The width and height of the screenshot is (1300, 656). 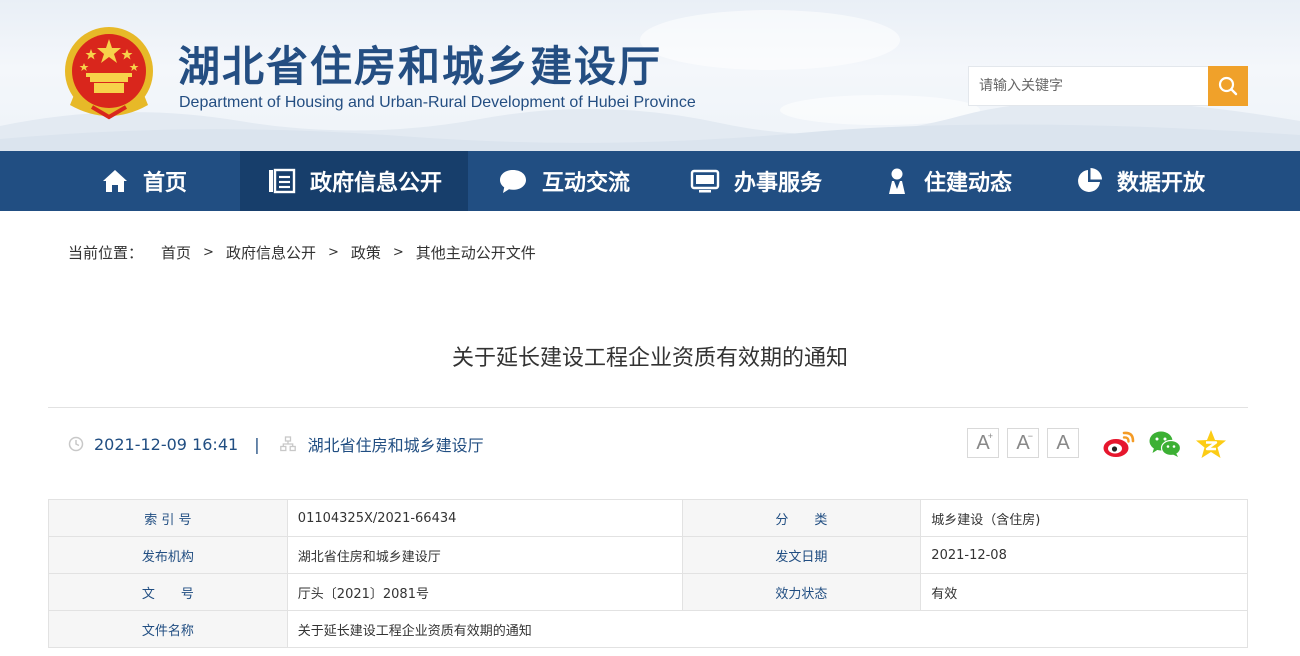 I want to click on person-badge-icon, so click(x=896, y=181).